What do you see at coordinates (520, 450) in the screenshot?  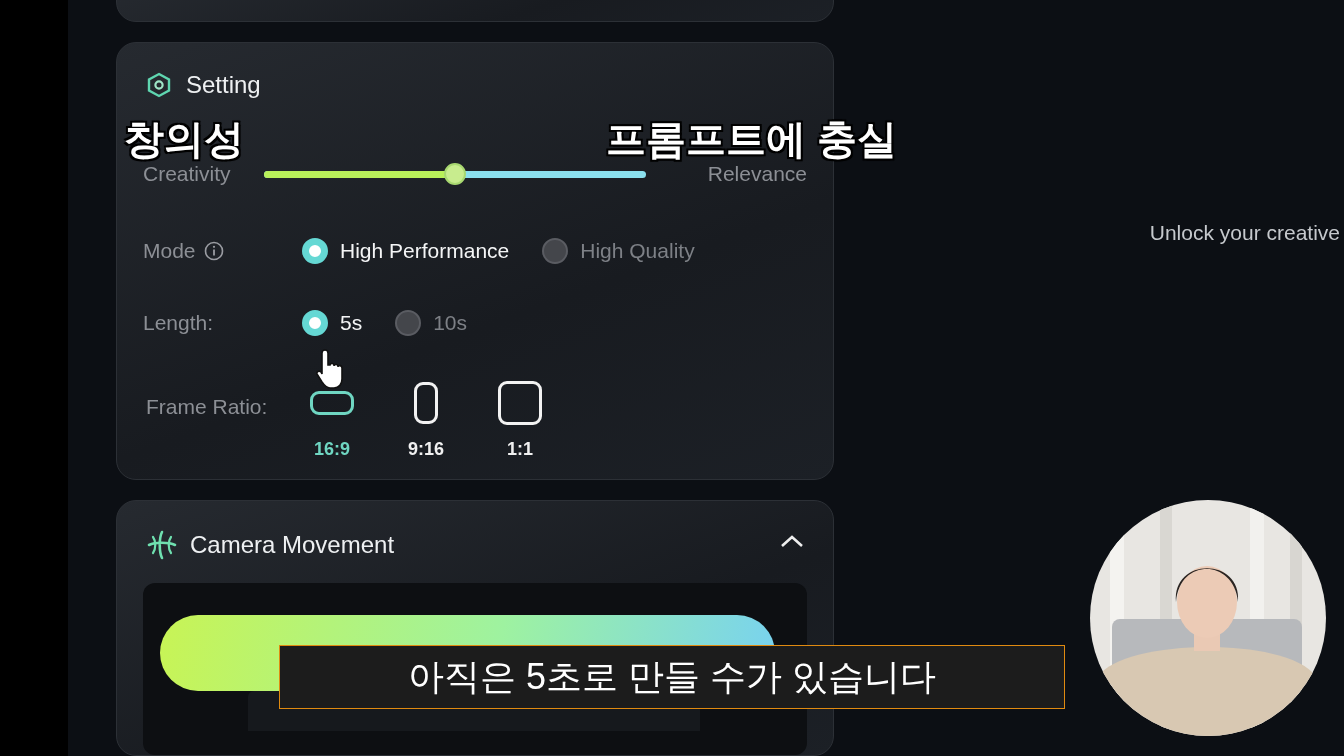 I see `ratio-label: 1:1` at bounding box center [520, 450].